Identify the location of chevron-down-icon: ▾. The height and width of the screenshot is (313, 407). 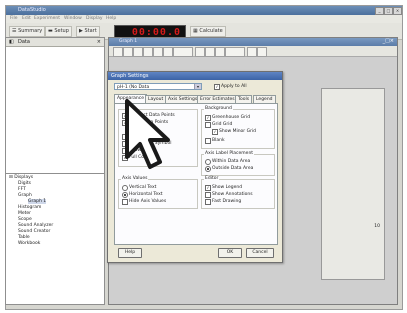
(197, 86).